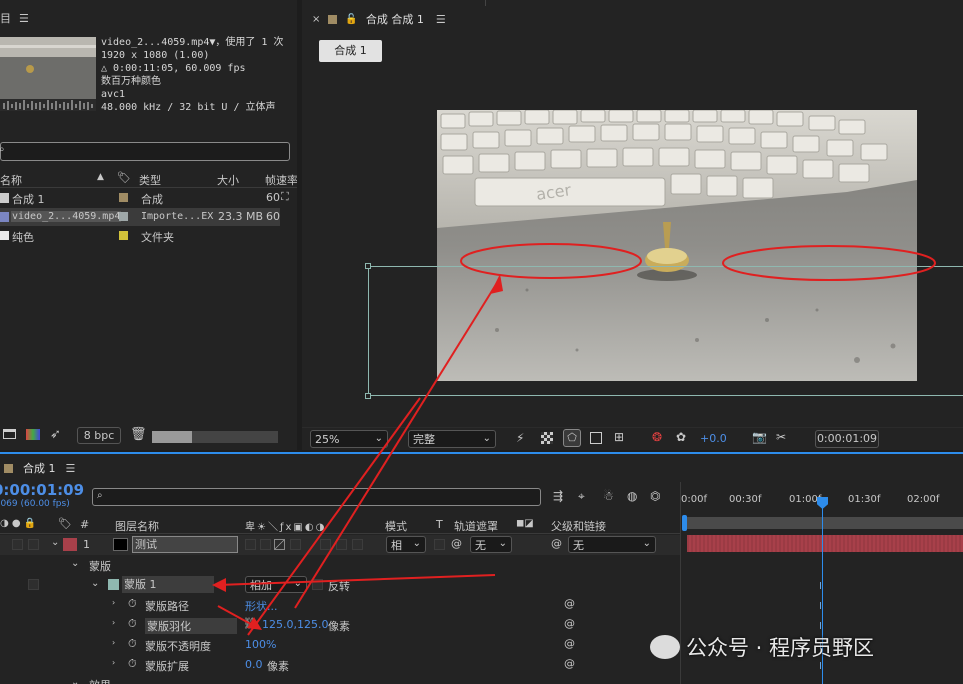 This screenshot has width=963, height=684. I want to click on mask-visibility-icon: ⬠, so click(572, 438).